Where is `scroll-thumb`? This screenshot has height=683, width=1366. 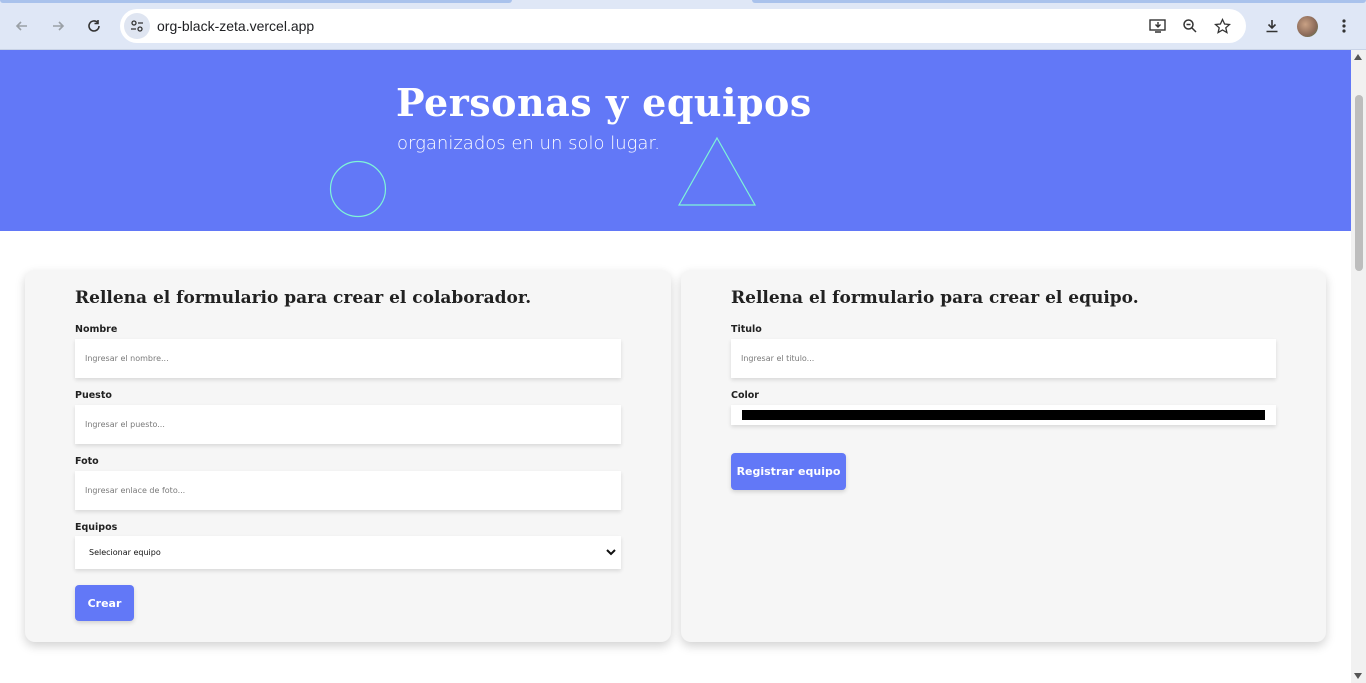 scroll-thumb is located at coordinates (1359, 183).